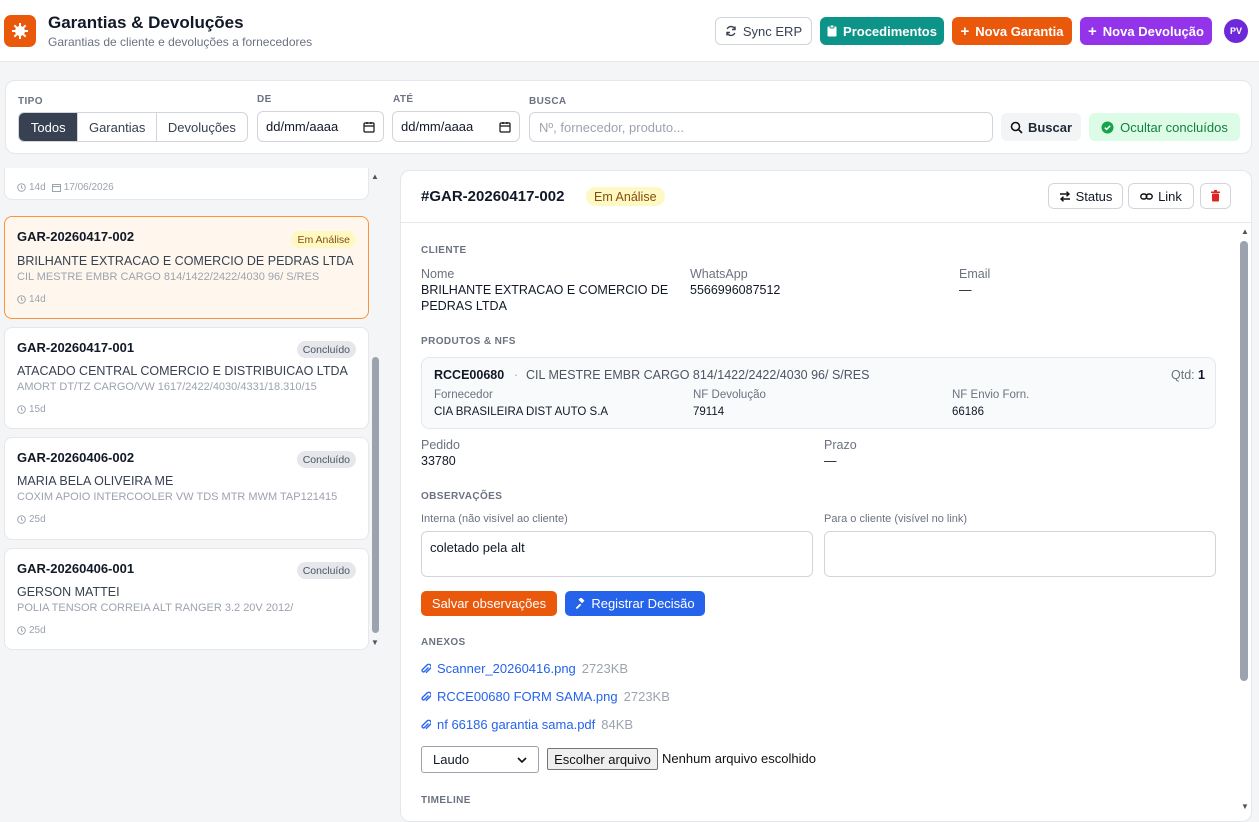  Describe the element at coordinates (643, 603) in the screenshot. I see `registrar-decisao-label: Registrar Decisão` at that location.